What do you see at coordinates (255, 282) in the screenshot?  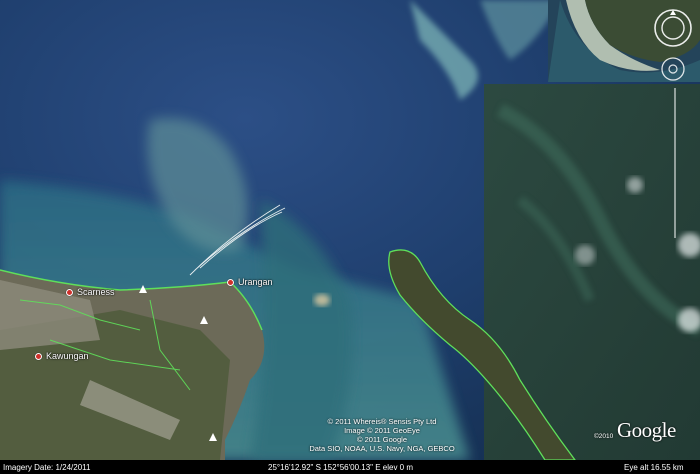 I see `place-label: Urangan` at bounding box center [255, 282].